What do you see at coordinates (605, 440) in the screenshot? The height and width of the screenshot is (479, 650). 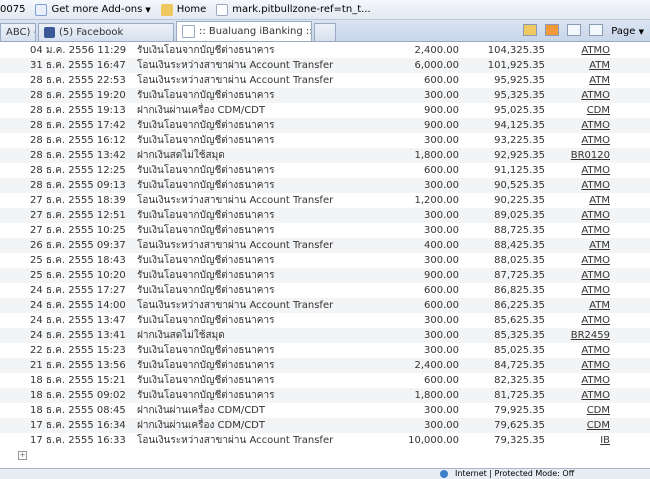 I see `channel-link: IB` at bounding box center [605, 440].